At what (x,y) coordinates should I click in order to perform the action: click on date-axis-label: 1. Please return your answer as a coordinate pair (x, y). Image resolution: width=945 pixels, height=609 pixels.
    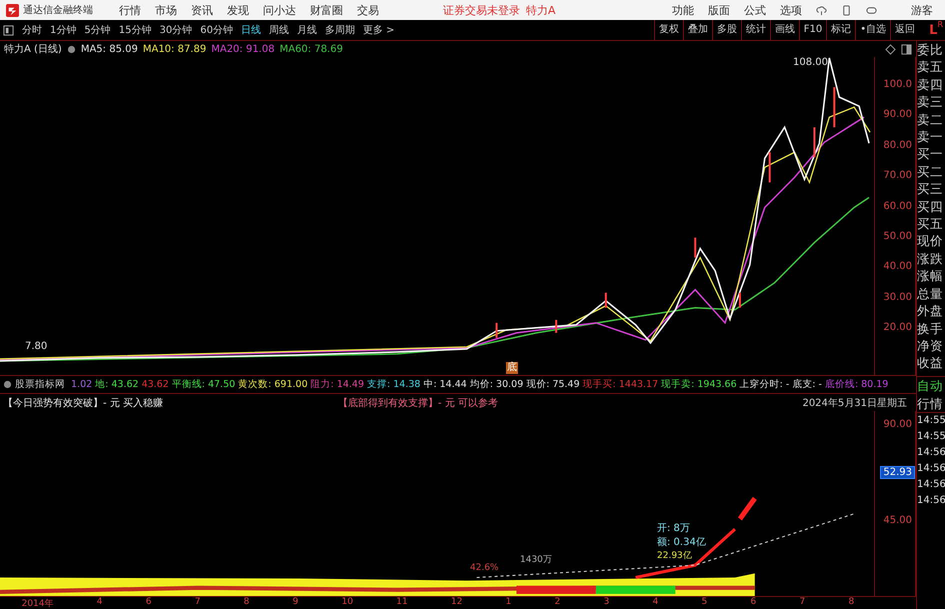
    Looking at the image, I should click on (509, 603).